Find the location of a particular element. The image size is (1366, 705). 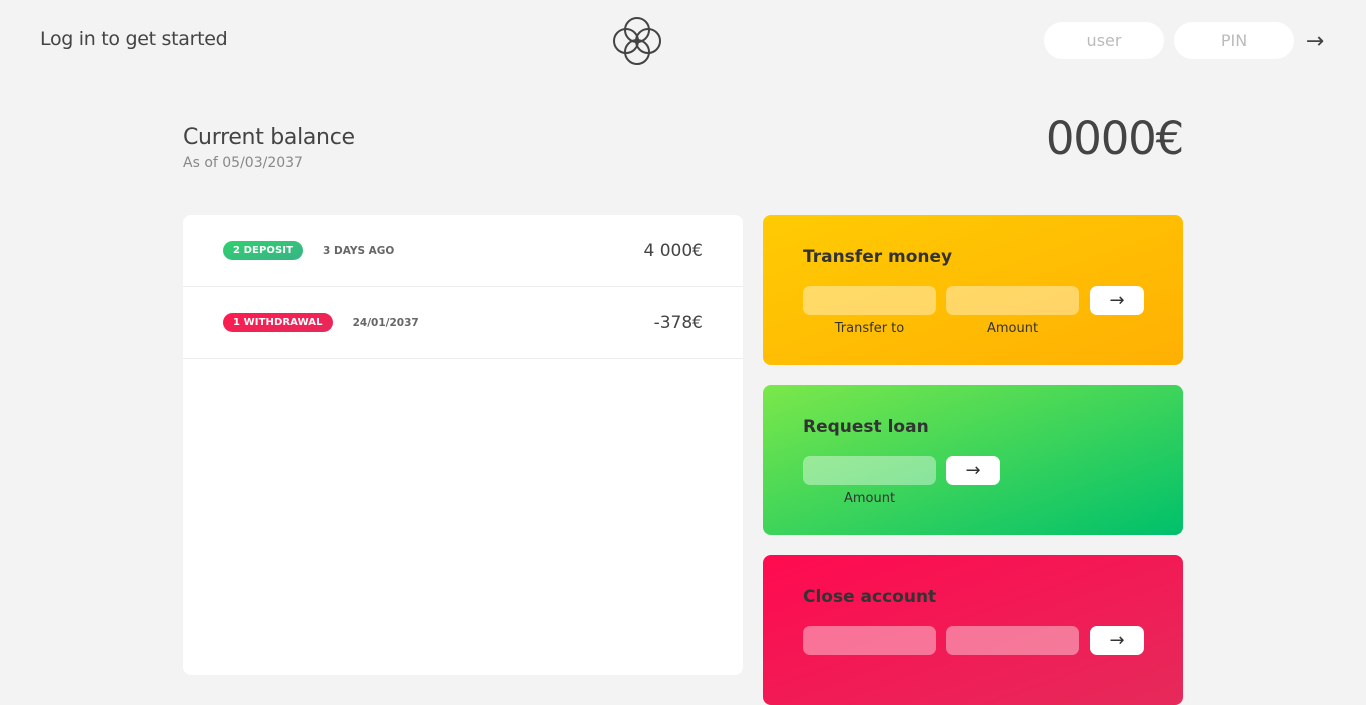

balance-date: As of 05/03/2037 is located at coordinates (243, 163).